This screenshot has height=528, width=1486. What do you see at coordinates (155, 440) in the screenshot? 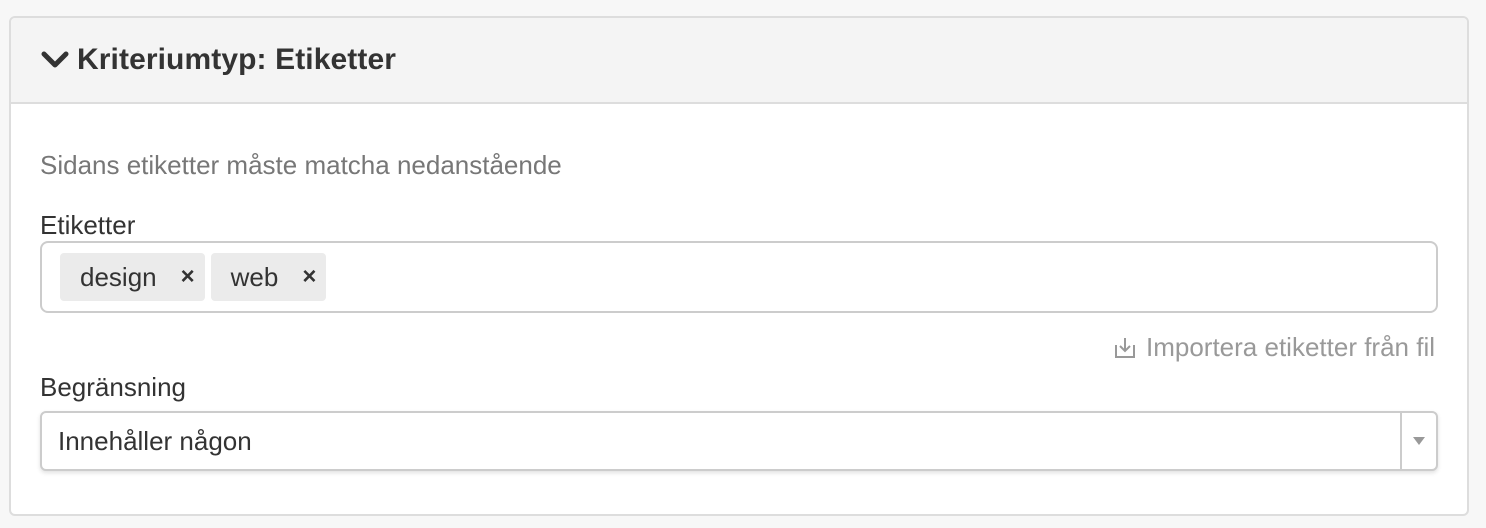
I see `limit-select-value: Innehåller någon` at bounding box center [155, 440].